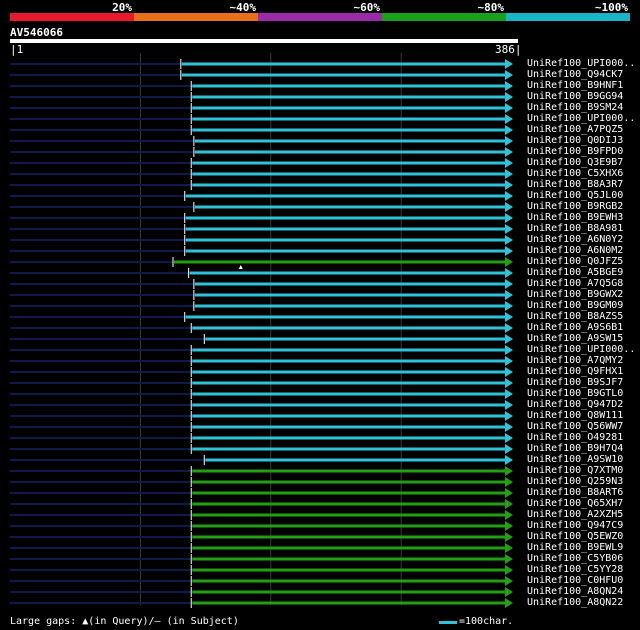 The height and width of the screenshot is (630, 640). What do you see at coordinates (575, 448) in the screenshot?
I see `hit-link: UniRef100_B9H7Q4` at bounding box center [575, 448].